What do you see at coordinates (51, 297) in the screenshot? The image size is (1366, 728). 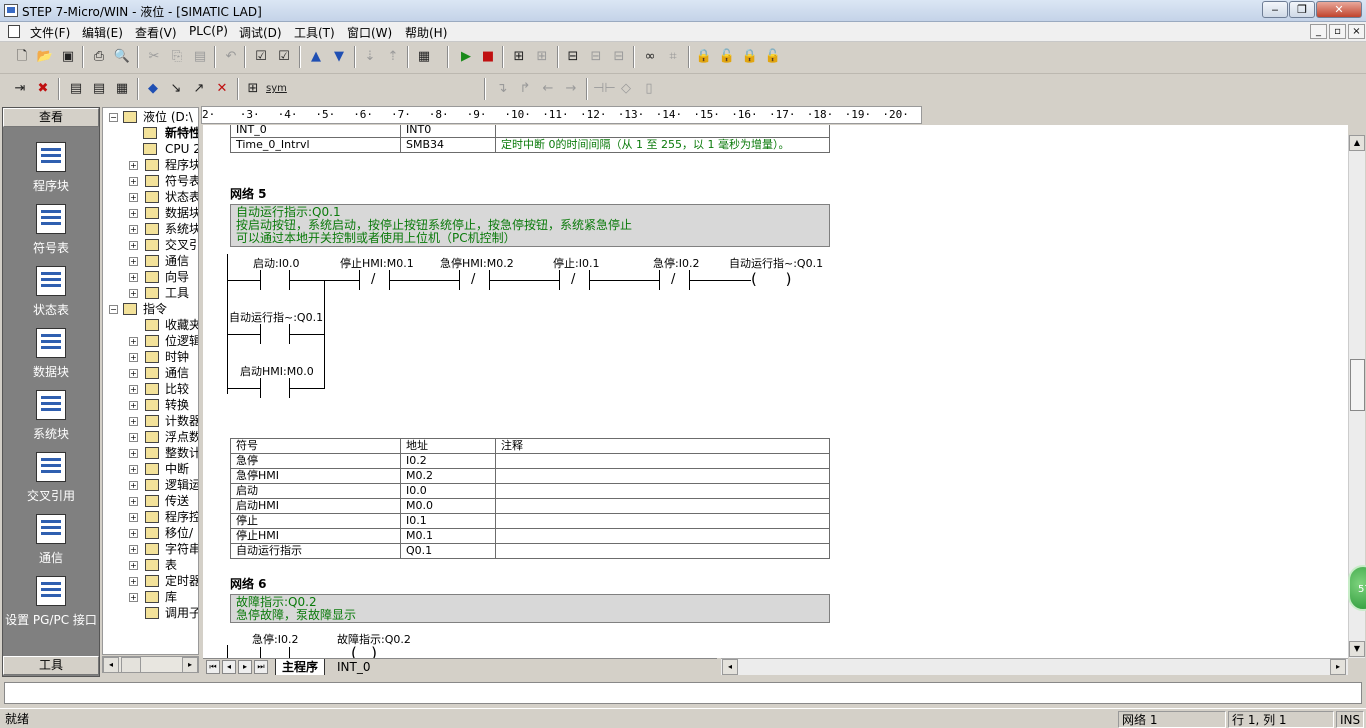 I see `nav-status-chart: 状态表` at bounding box center [51, 297].